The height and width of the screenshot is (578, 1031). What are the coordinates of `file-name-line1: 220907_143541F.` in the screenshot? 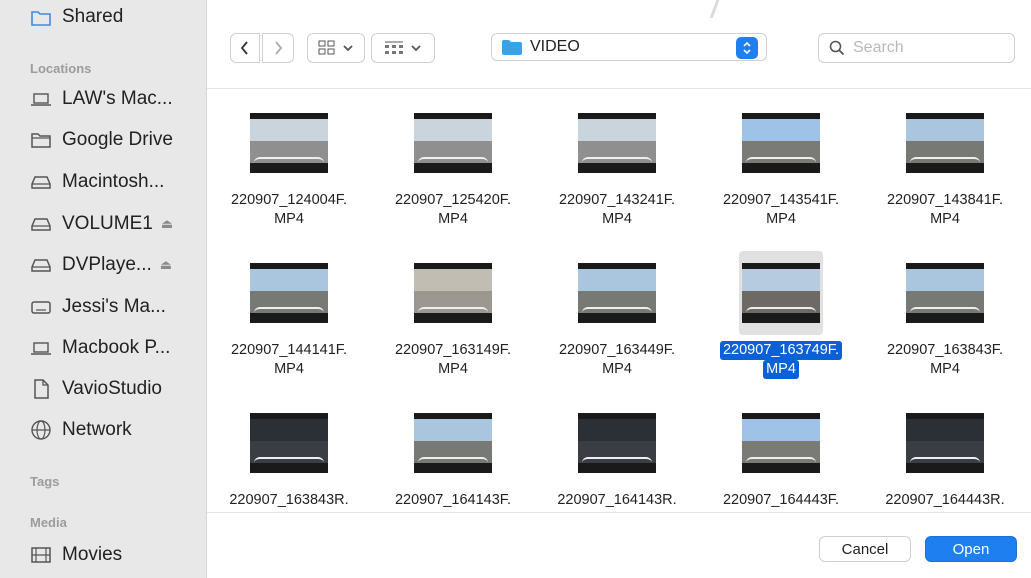 It's located at (781, 200).